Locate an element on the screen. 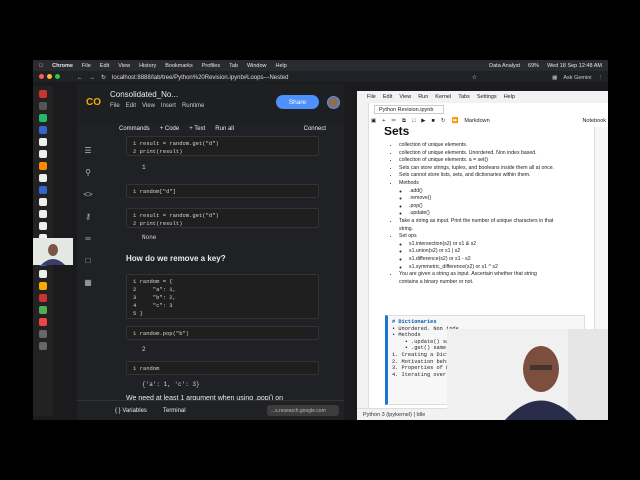  menubar-file: File is located at coordinates (86, 66).